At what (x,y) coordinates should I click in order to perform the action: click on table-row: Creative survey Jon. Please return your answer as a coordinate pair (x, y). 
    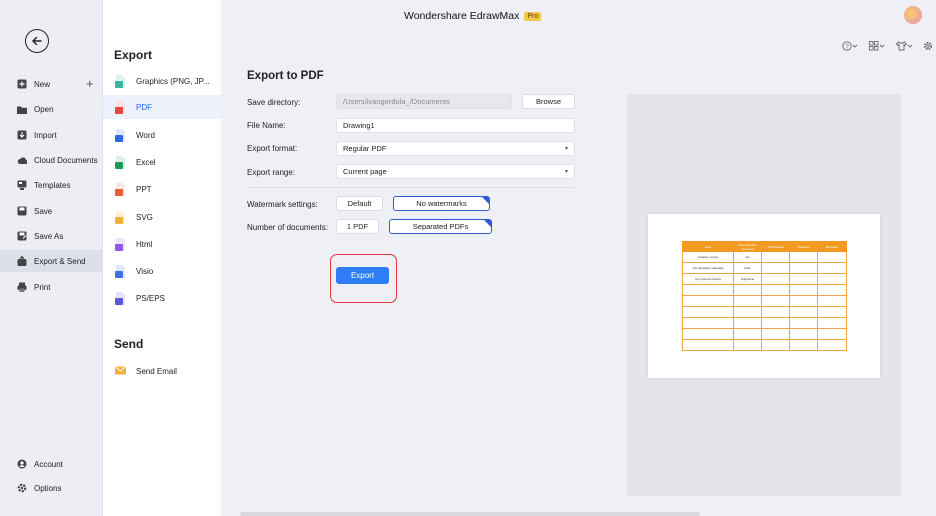
    Looking at the image, I should click on (764, 257).